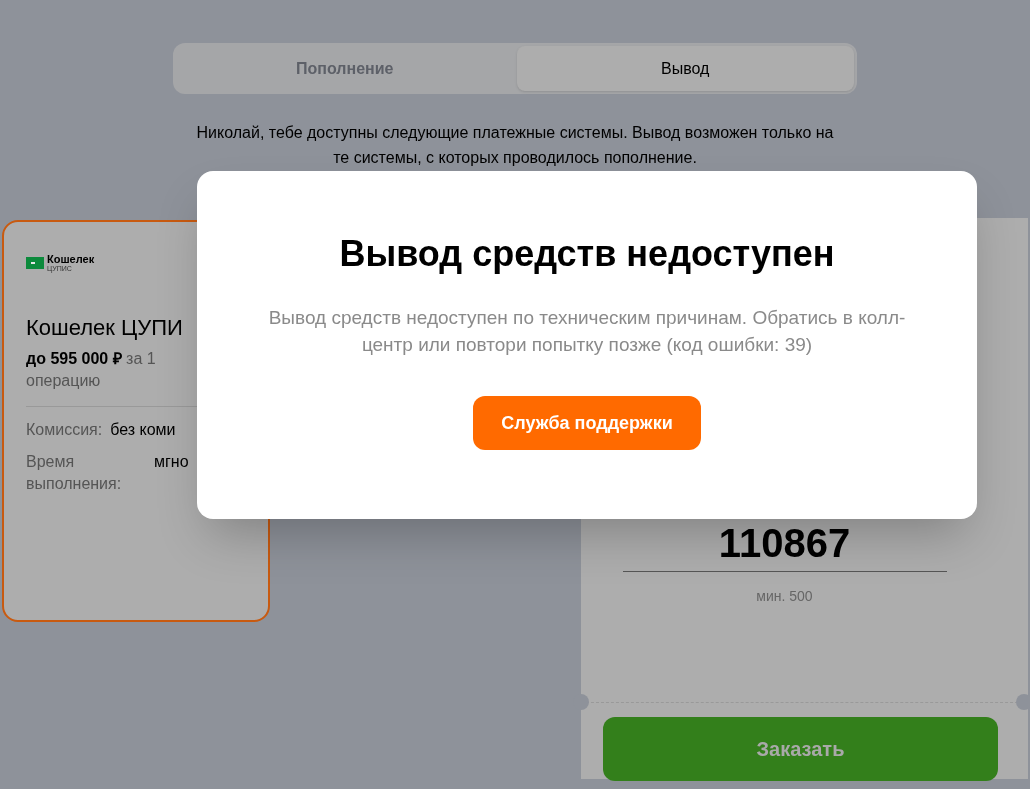 This screenshot has width=1030, height=789. What do you see at coordinates (587, 331) in the screenshot?
I see `dialog-message: Вывод средств недоступен по техническим причинам. Обратись в колл-центр или повтори попытку позже (код ошибки: 39)` at bounding box center [587, 331].